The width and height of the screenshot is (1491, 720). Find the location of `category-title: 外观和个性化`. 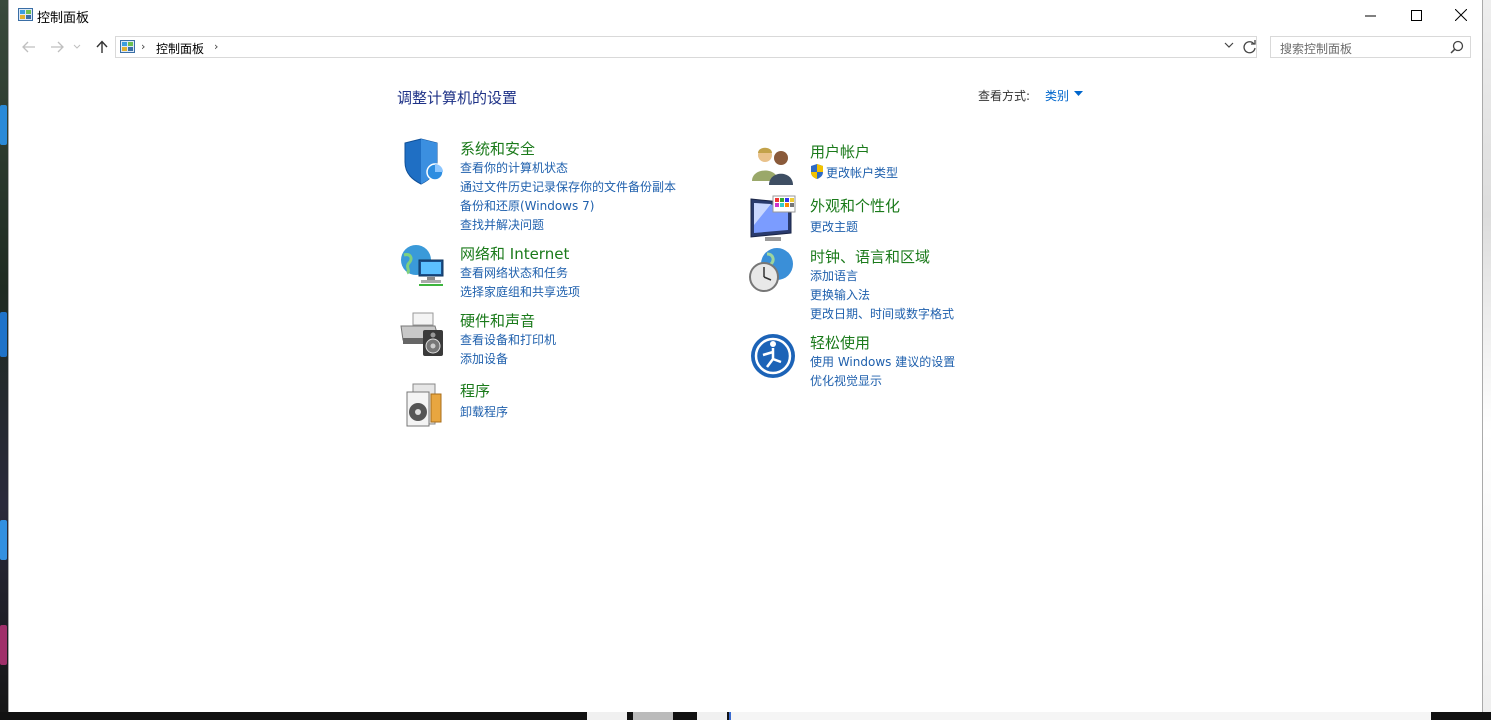

category-title: 外观和个性化 is located at coordinates (855, 205).